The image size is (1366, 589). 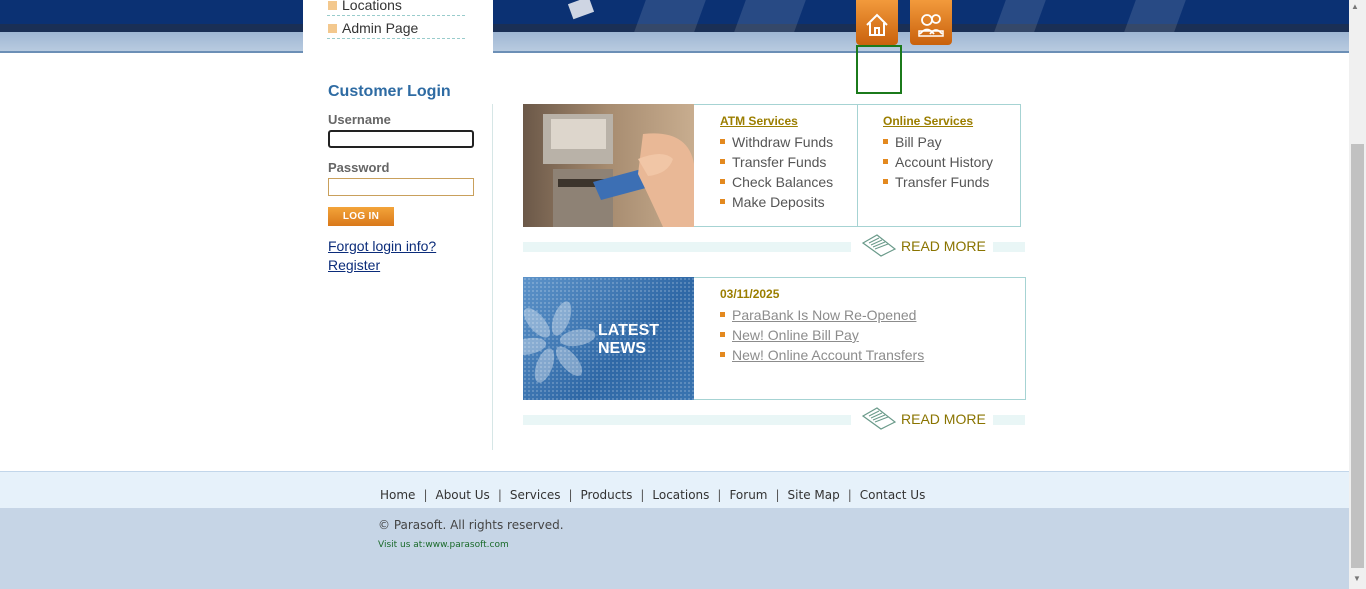 I want to click on news-date: 03/11/2025, so click(x=750, y=294).